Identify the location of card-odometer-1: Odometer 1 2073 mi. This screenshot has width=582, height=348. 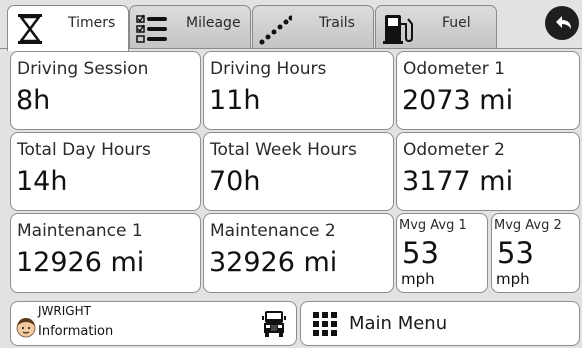
(488, 90).